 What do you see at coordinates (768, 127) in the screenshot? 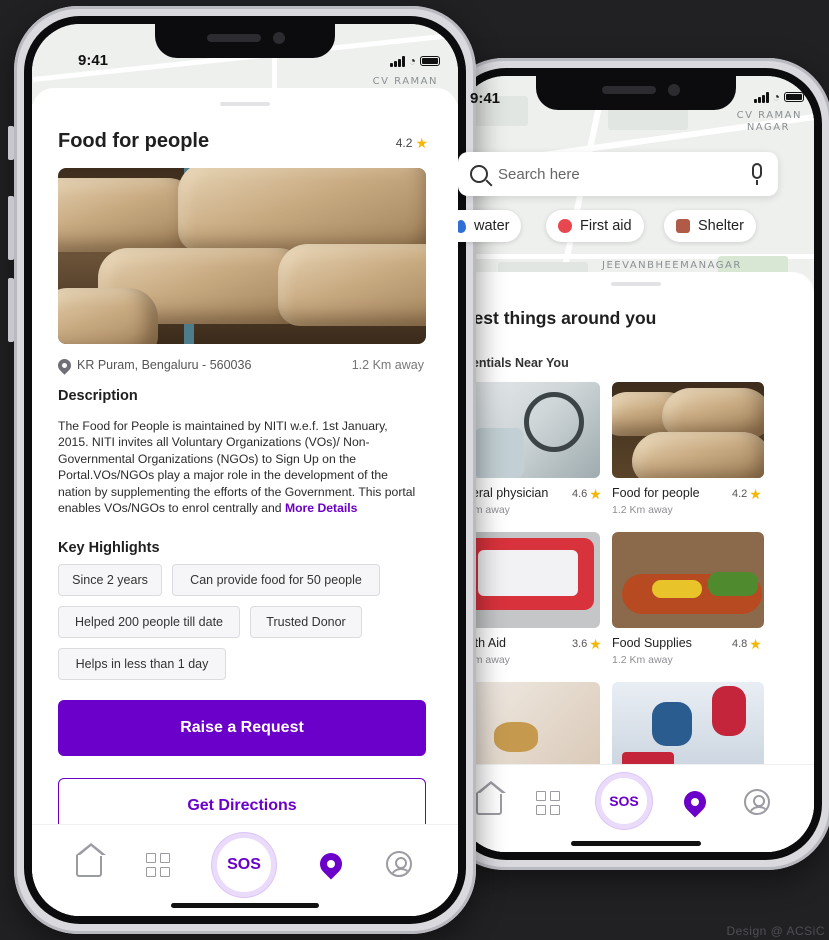
I see `map-label: NAGAR` at bounding box center [768, 127].